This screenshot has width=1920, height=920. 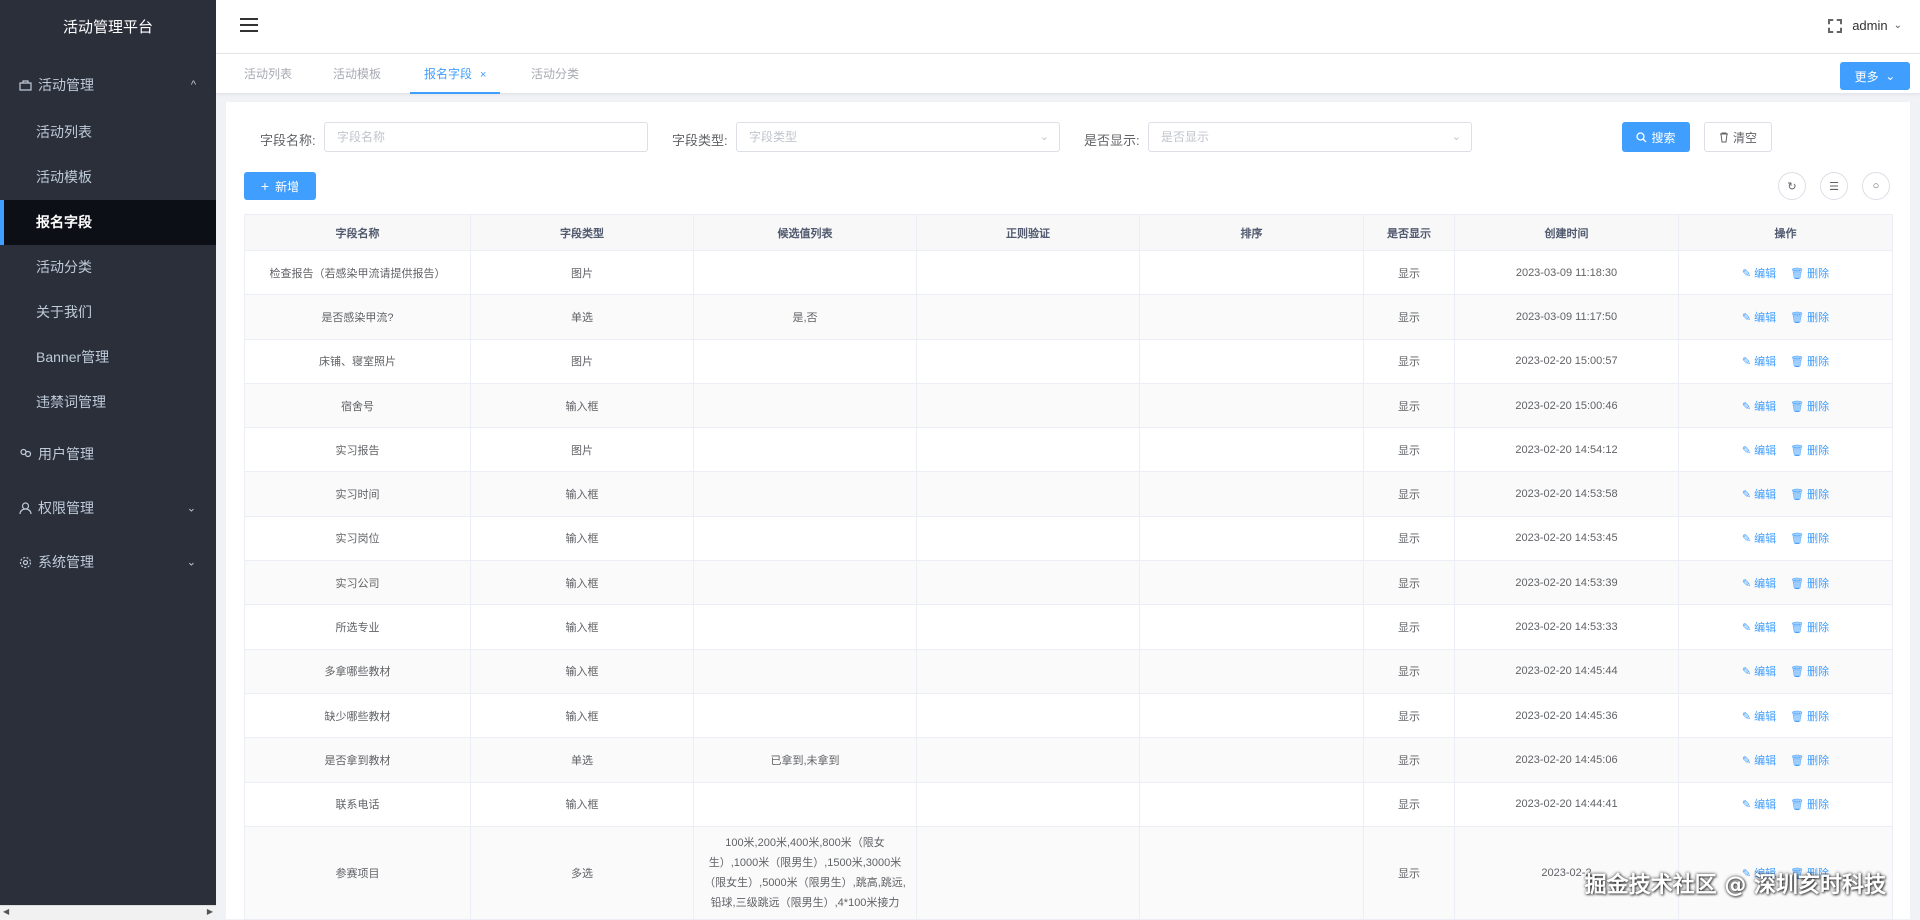 What do you see at coordinates (805, 760) in the screenshot?
I see `cell-options: 已拿到,未拿到` at bounding box center [805, 760].